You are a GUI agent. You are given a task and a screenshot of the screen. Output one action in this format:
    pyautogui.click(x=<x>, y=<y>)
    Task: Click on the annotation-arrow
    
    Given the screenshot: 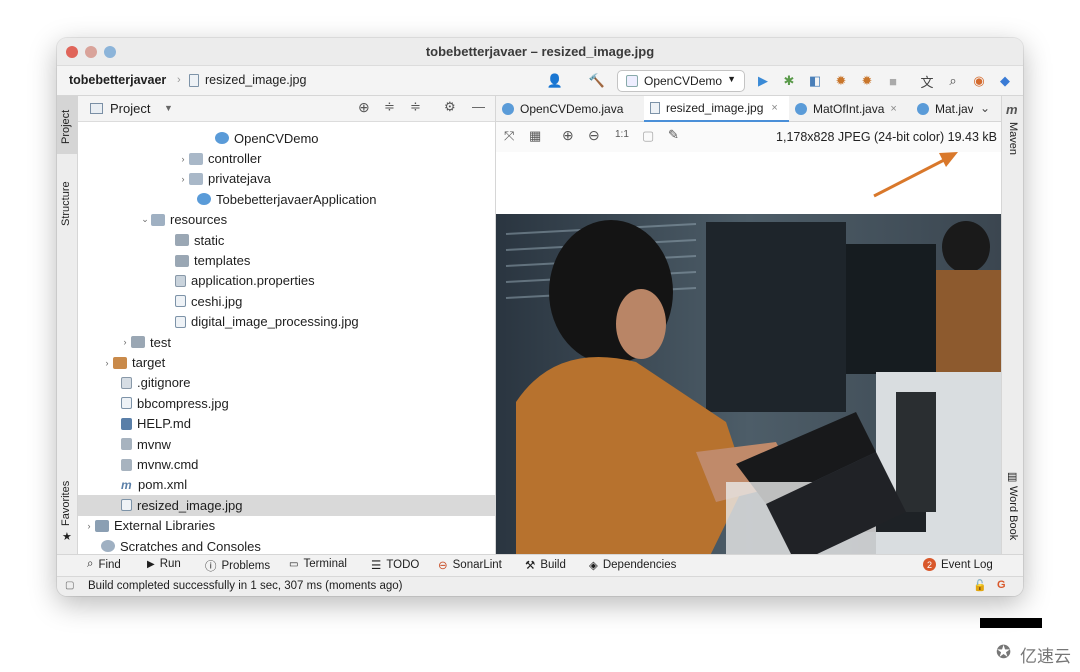 What is the action you would take?
    pyautogui.click(x=911, y=177)
    